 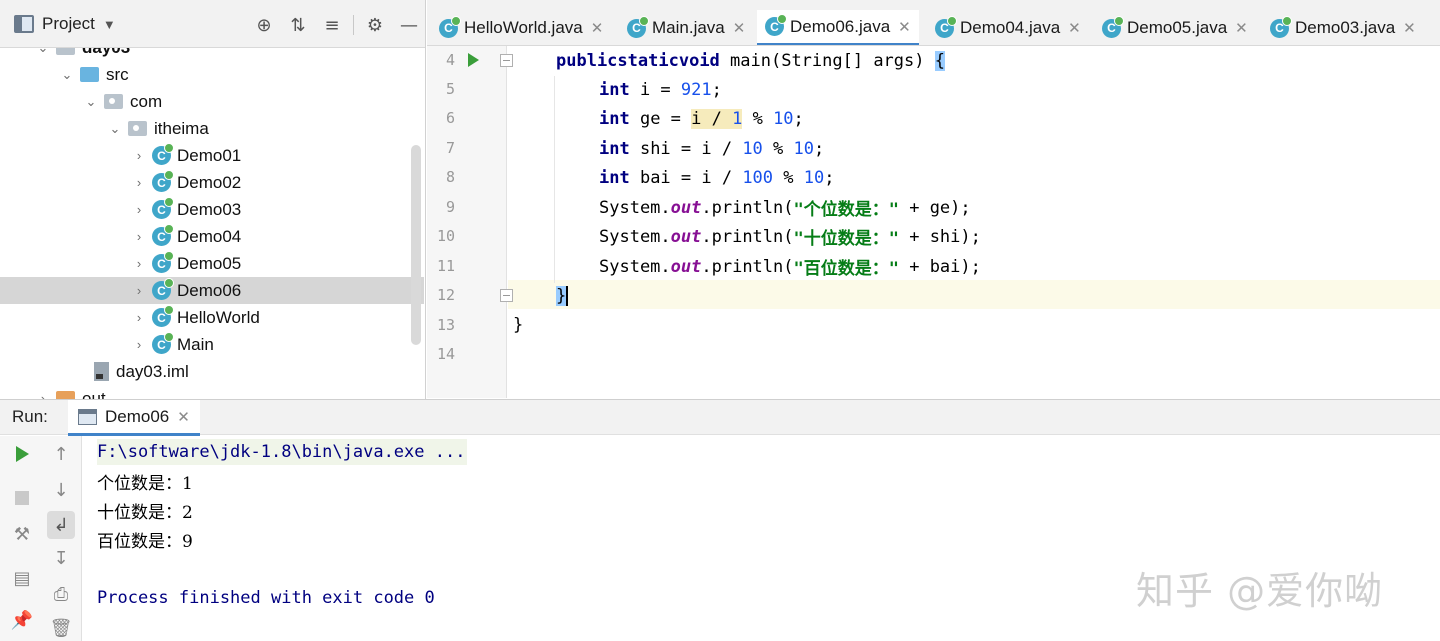 I want to click on tree-item-label: HelloWorld, so click(x=218, y=317).